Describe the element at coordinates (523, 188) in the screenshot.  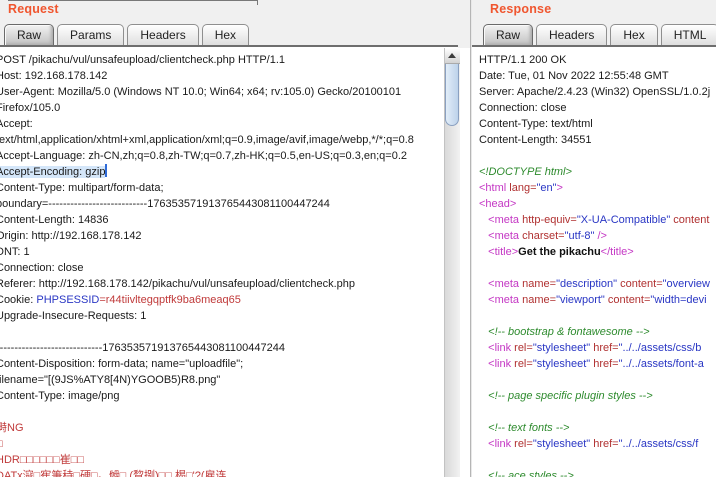
I see `response-text-segment: lang=` at that location.